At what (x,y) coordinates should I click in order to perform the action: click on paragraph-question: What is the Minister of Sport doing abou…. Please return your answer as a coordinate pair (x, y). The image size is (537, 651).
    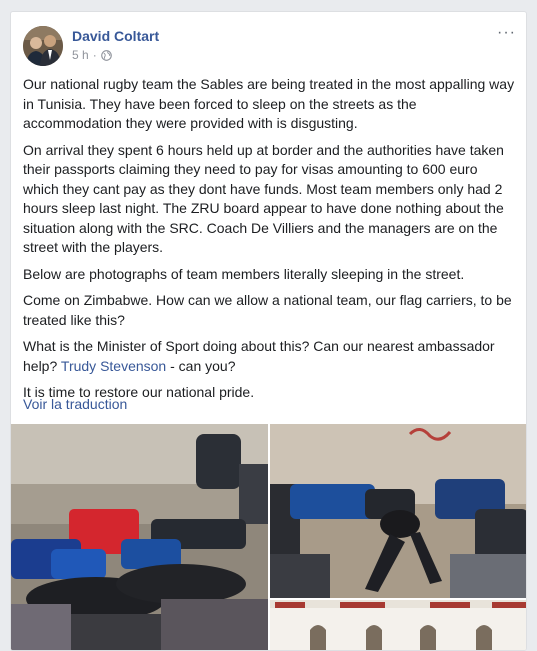
    Looking at the image, I should click on (270, 356).